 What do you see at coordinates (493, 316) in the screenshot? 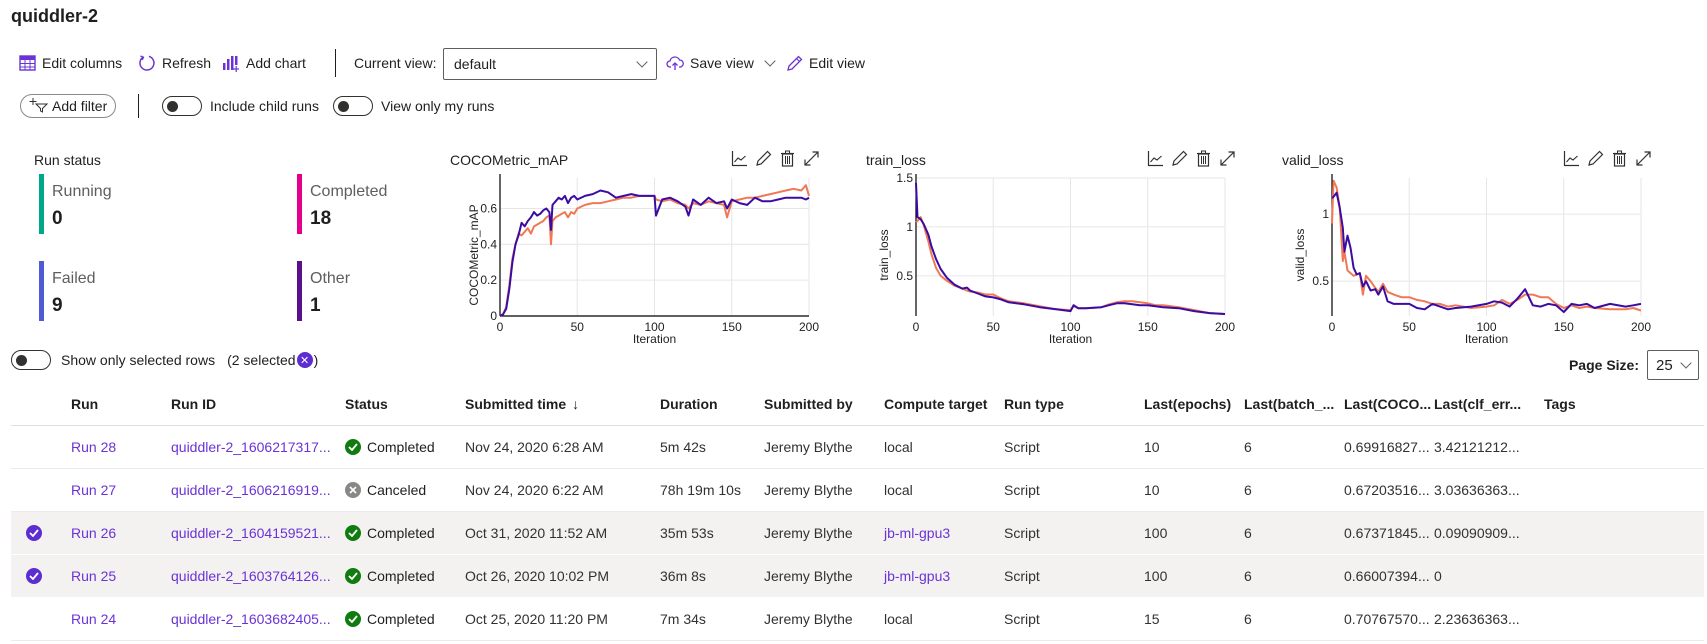
I see `y-tick-label: 0` at bounding box center [493, 316].